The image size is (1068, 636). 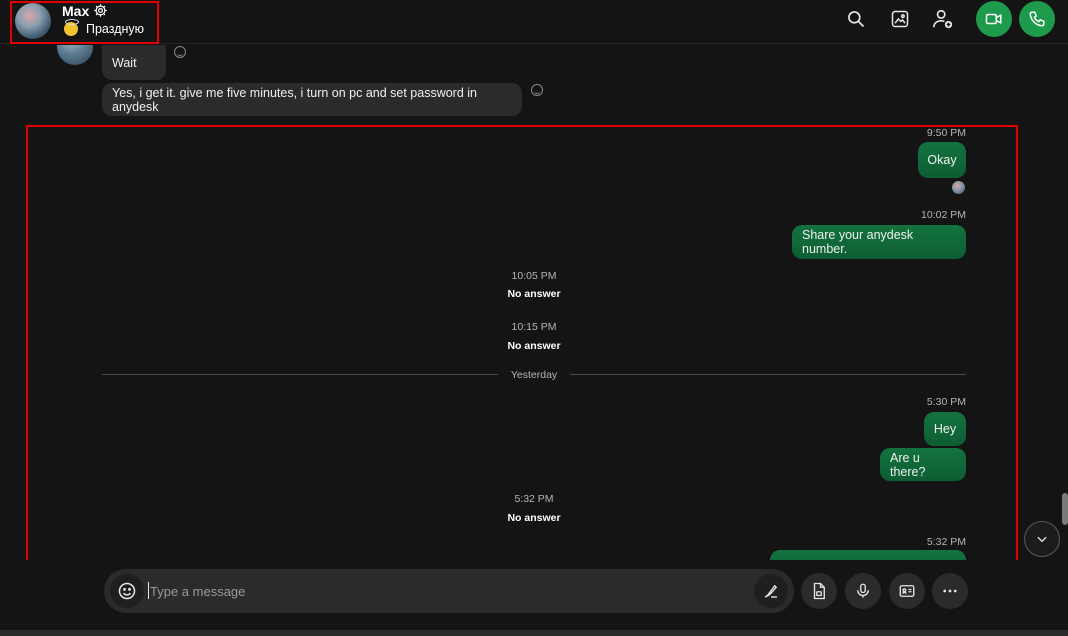 I want to click on call-time: 10:05 PM, so click(x=534, y=276).